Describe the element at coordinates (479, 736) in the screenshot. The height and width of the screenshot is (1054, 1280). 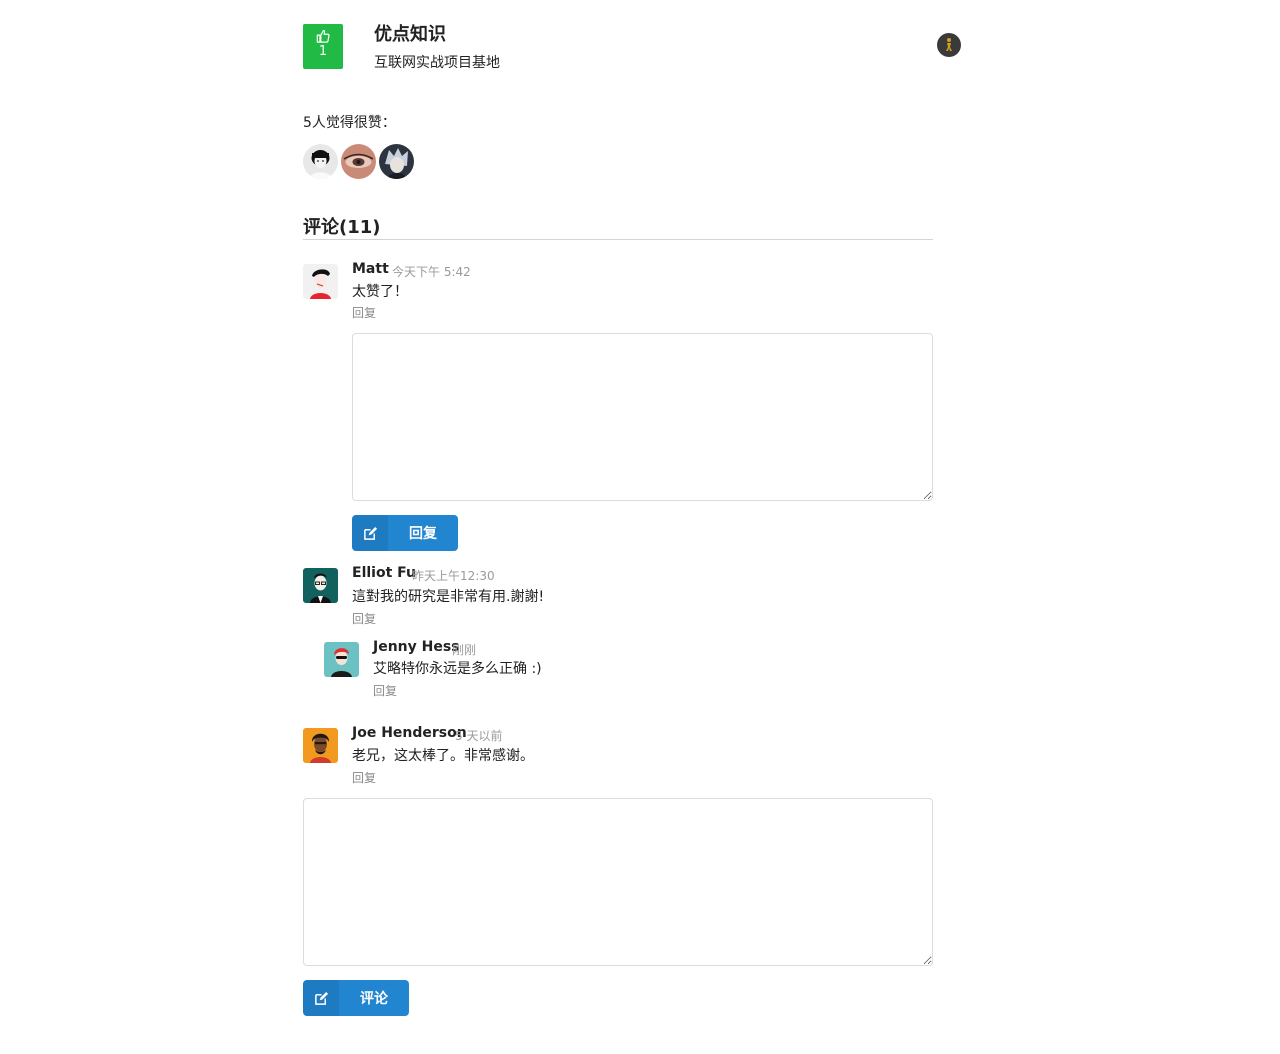
I see `comment-time: 5 天以前` at that location.